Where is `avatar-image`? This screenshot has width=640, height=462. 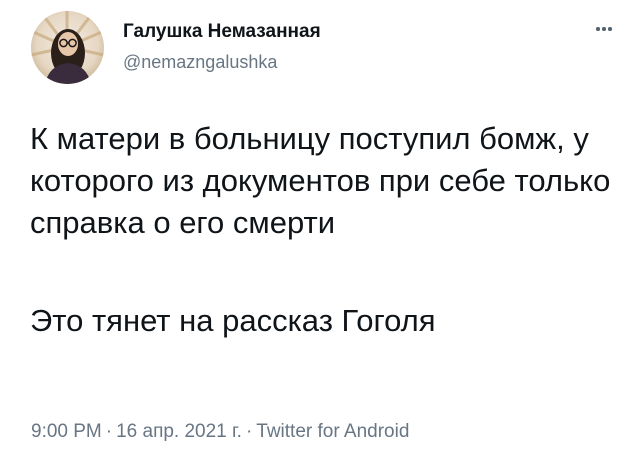 avatar-image is located at coordinates (67, 47).